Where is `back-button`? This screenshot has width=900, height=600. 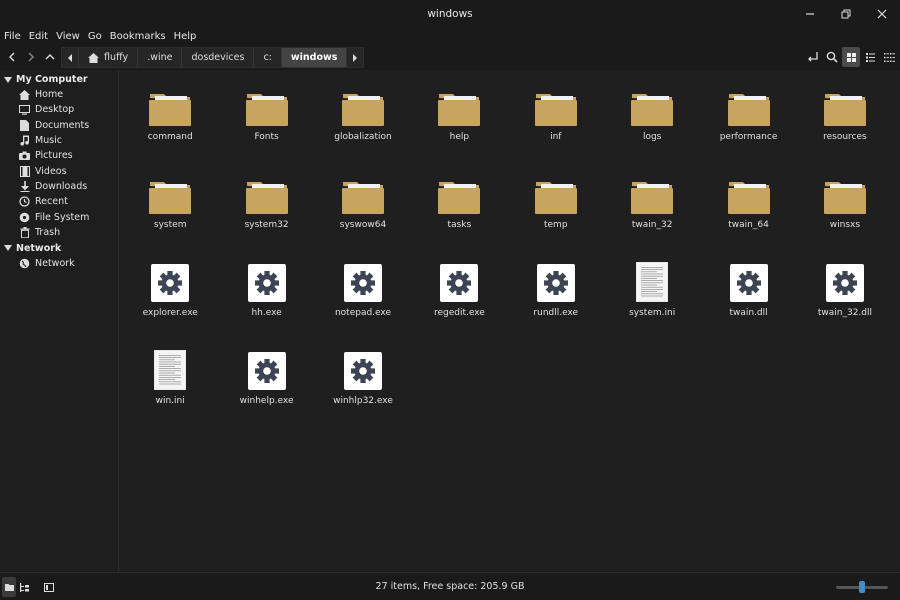 back-button is located at coordinates (11, 57).